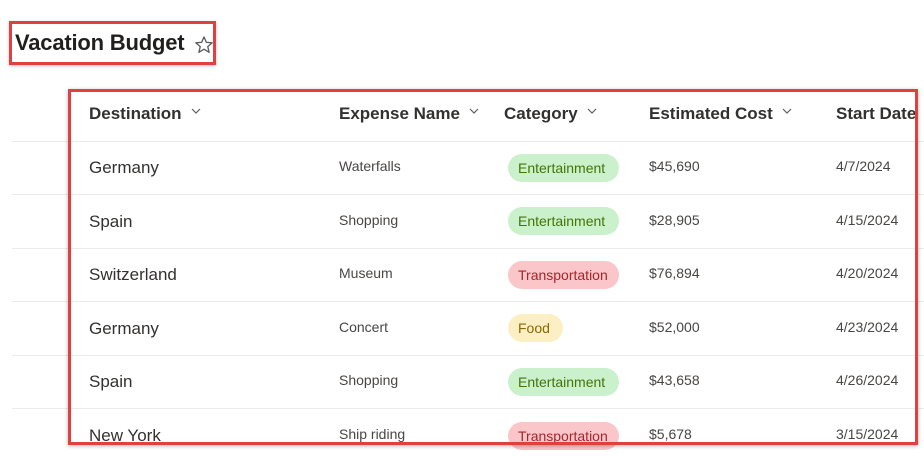 This screenshot has height=456, width=924. I want to click on column-header-category: Category, so click(550, 114).